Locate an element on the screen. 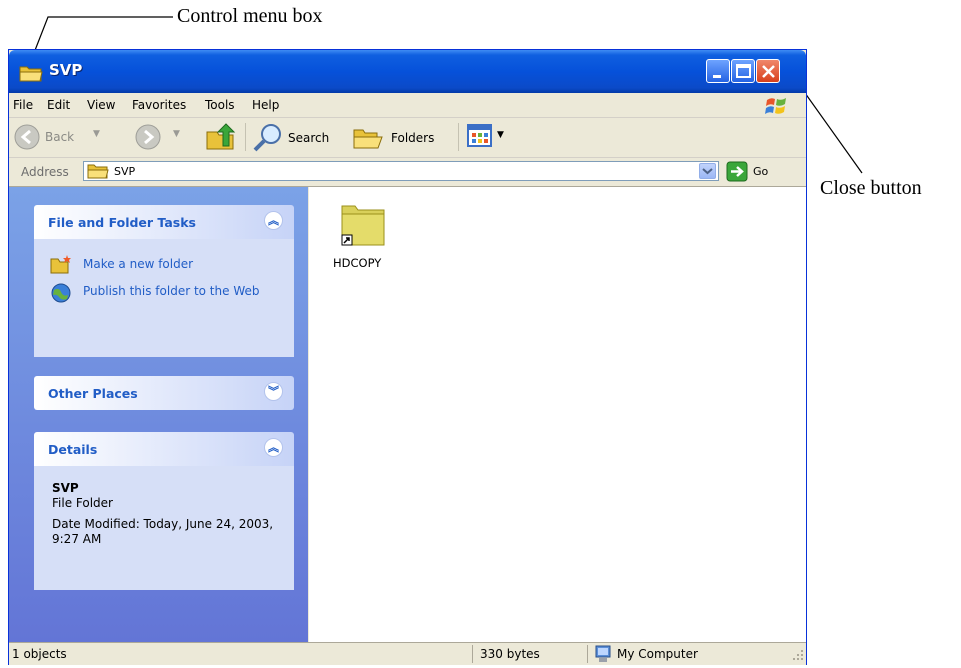  my-computer-icon is located at coordinates (603, 653).